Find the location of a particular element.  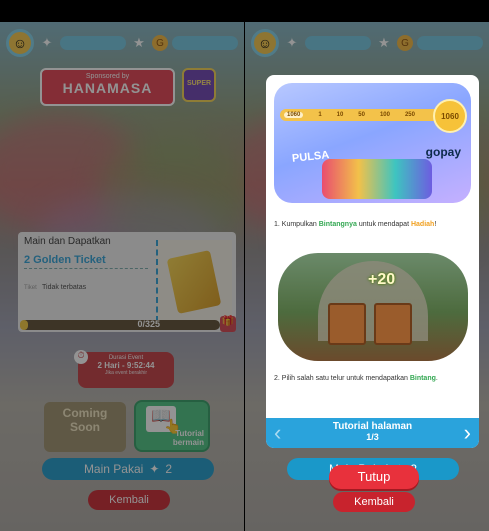

step2-suffix: . is located at coordinates (436, 378).